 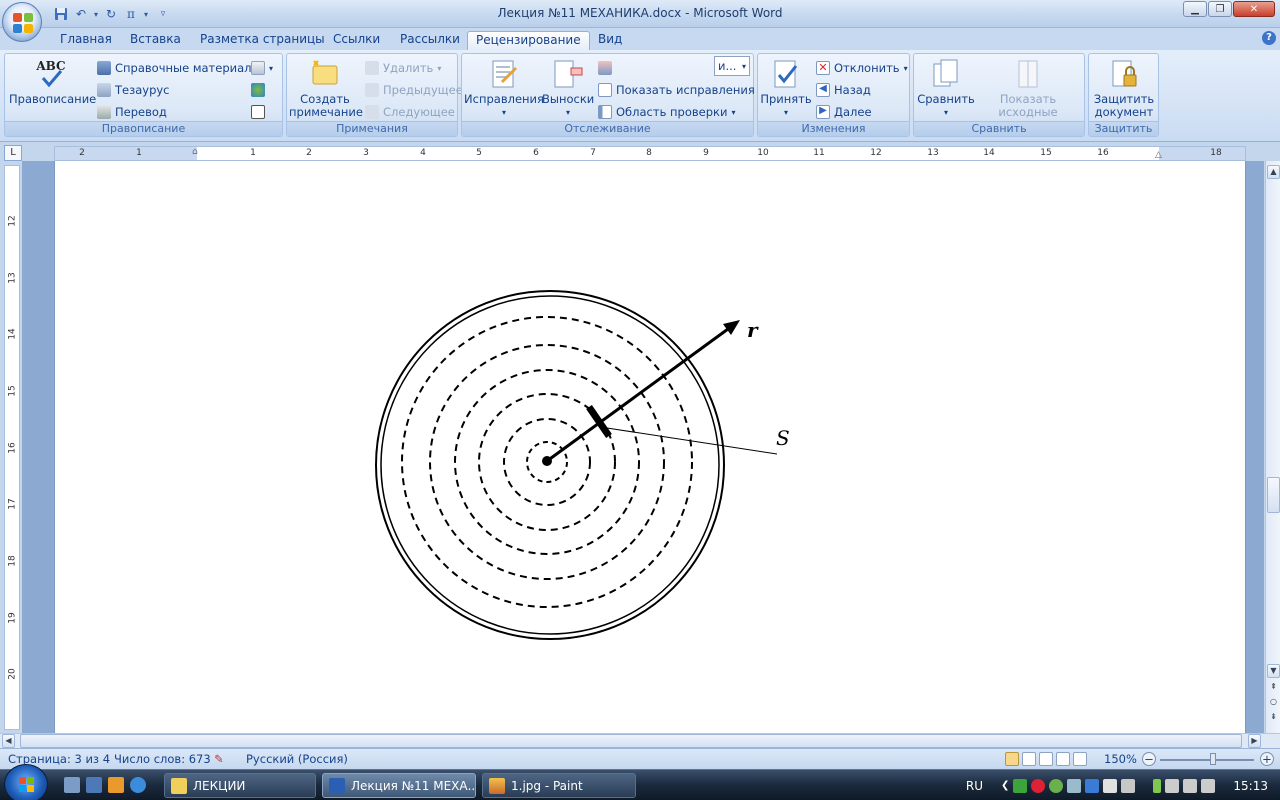 I want to click on ruler-label: 14, so click(x=989, y=153).